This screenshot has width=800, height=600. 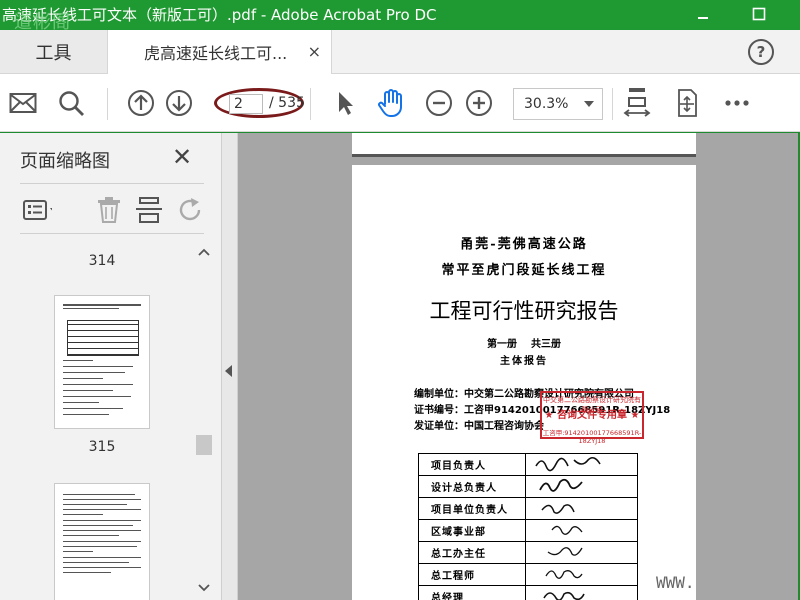 I want to click on panel-title: 页面缩略图, so click(x=65, y=161).